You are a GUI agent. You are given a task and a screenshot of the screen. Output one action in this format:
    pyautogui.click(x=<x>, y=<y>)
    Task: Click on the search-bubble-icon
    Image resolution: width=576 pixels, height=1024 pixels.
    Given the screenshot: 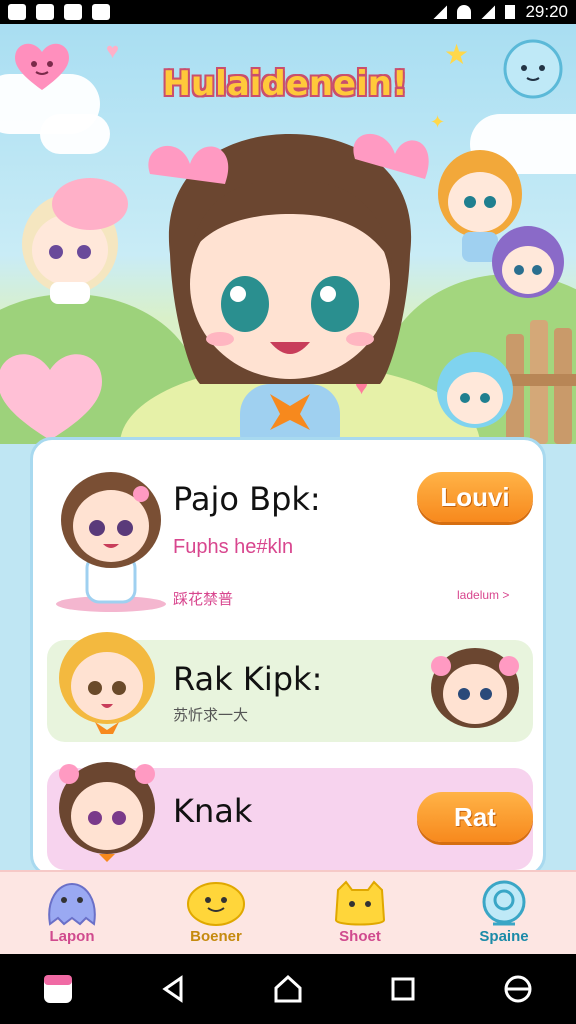 What is the action you would take?
    pyautogui.click(x=504, y=903)
    